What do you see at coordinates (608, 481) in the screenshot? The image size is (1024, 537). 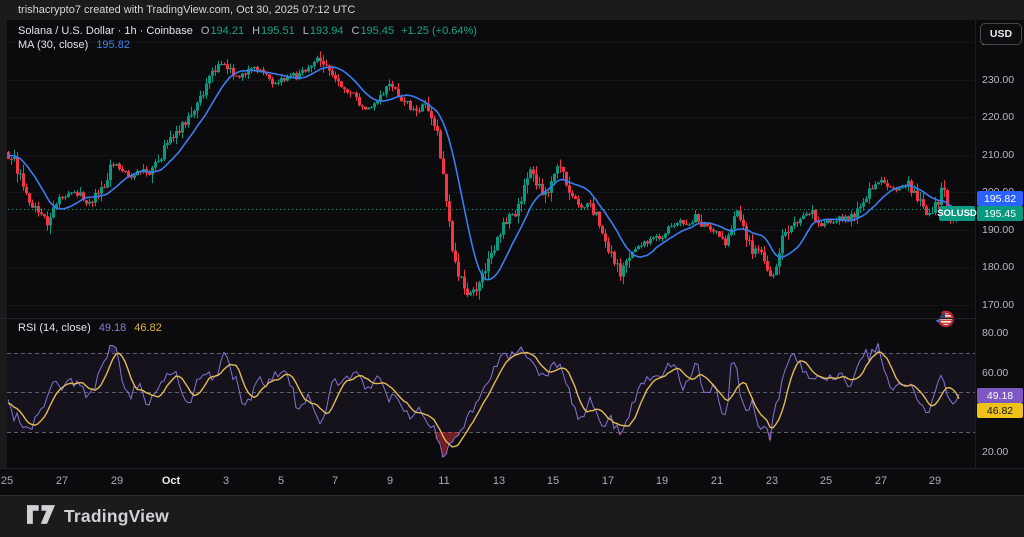 I see `time-axis-tick: 17` at bounding box center [608, 481].